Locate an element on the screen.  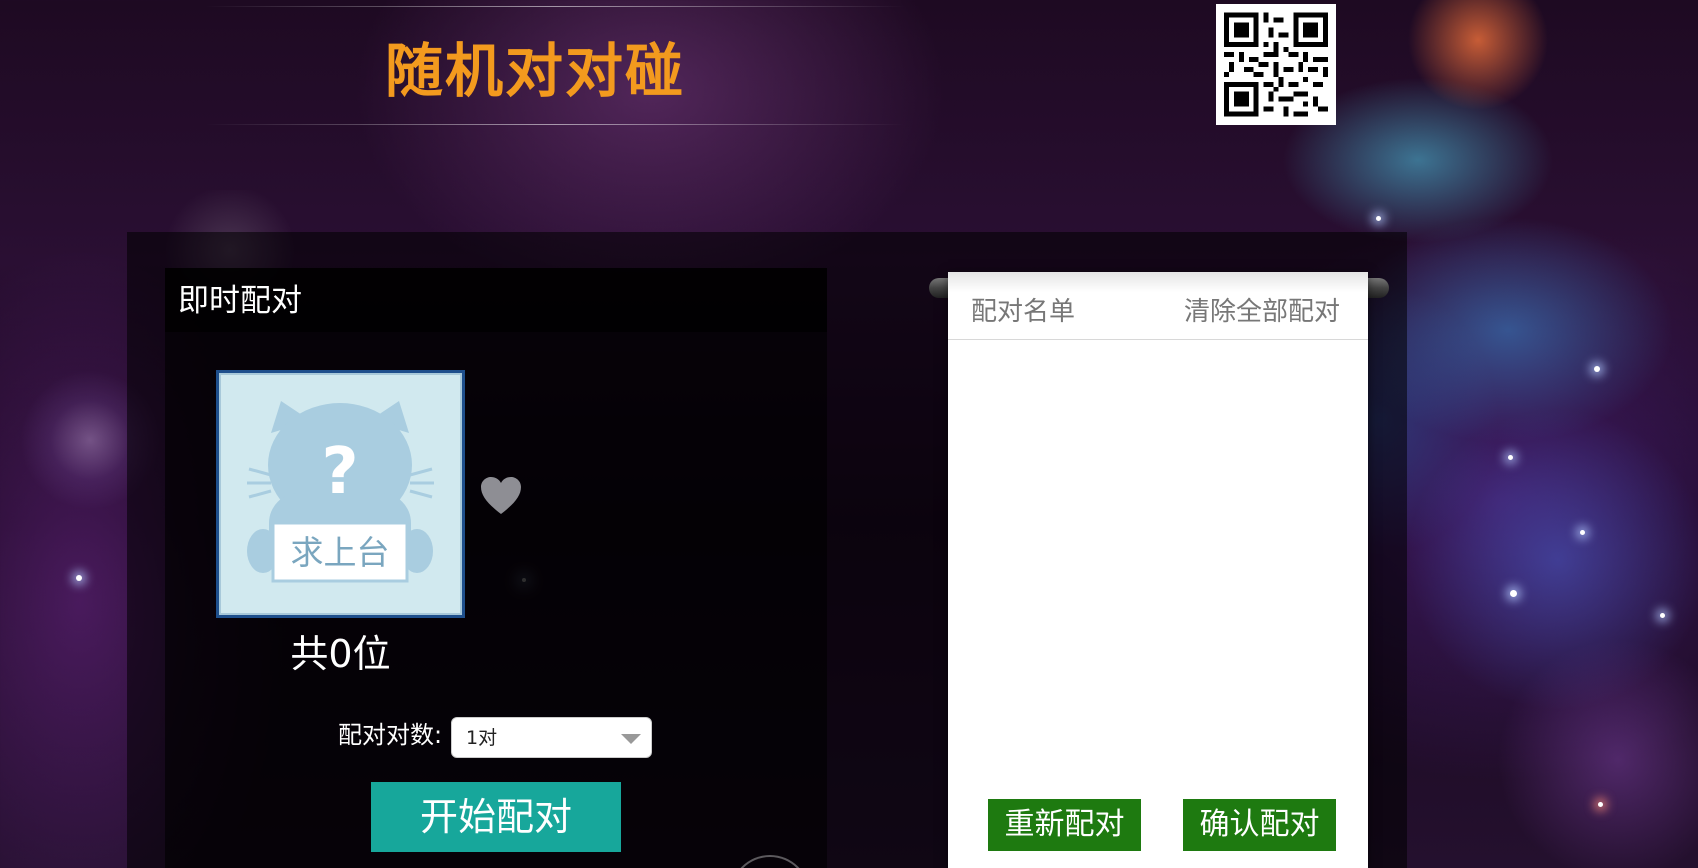
clear-all-pairs-link: 清除全部配对 is located at coordinates (1262, 312).